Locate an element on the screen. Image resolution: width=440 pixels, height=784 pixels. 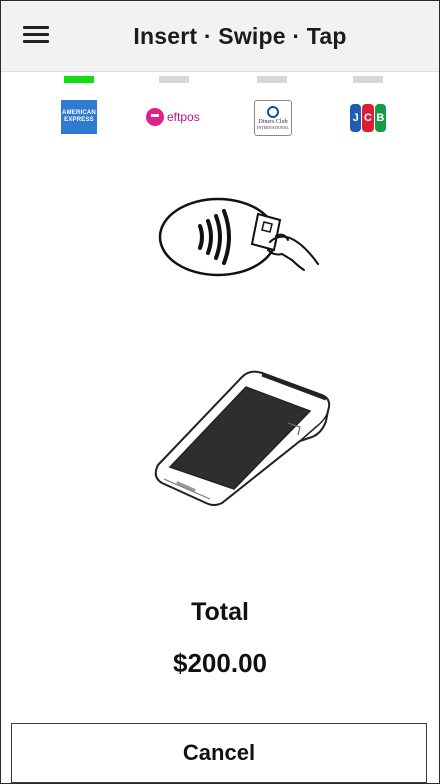
amex-logo-icon: AMERICAN EXPRESS is located at coordinates (79, 117).